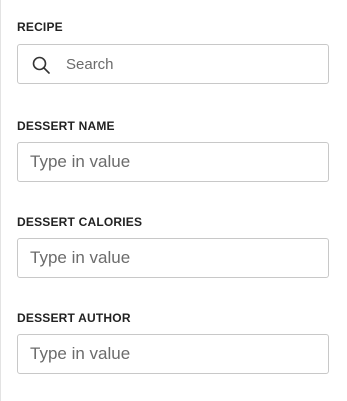  I want to click on dessert-author-field, so click(173, 354).